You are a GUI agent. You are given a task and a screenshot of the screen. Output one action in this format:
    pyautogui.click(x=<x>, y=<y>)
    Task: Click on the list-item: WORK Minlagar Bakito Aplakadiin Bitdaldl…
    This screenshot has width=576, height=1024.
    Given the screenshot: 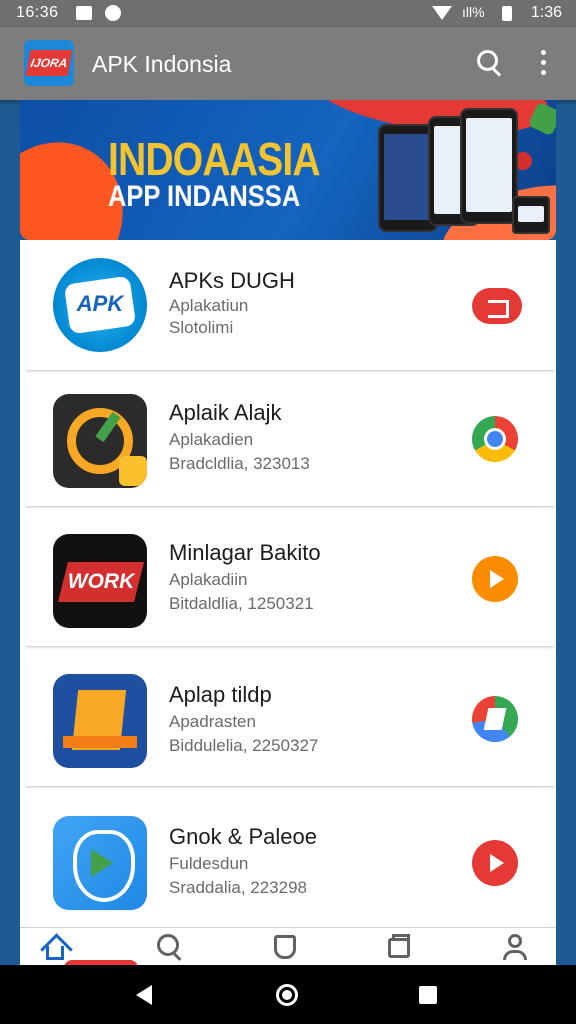 What is the action you would take?
    pyautogui.click(x=290, y=581)
    